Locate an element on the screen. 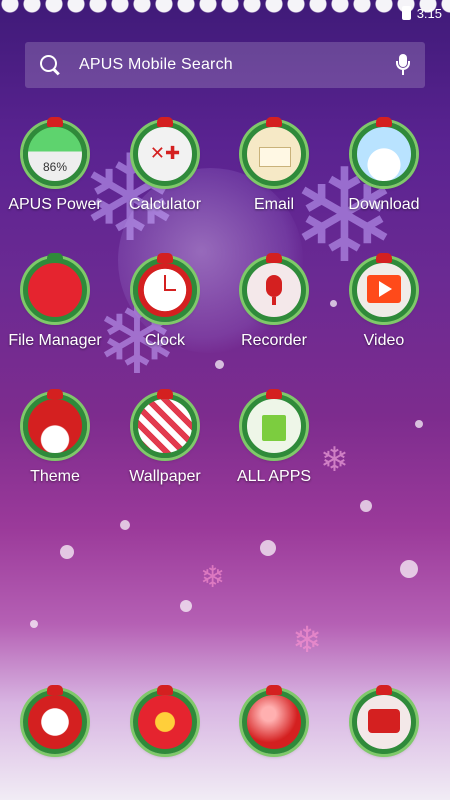 The height and width of the screenshot is (800, 450). app-label: Calculator is located at coordinates (165, 204).